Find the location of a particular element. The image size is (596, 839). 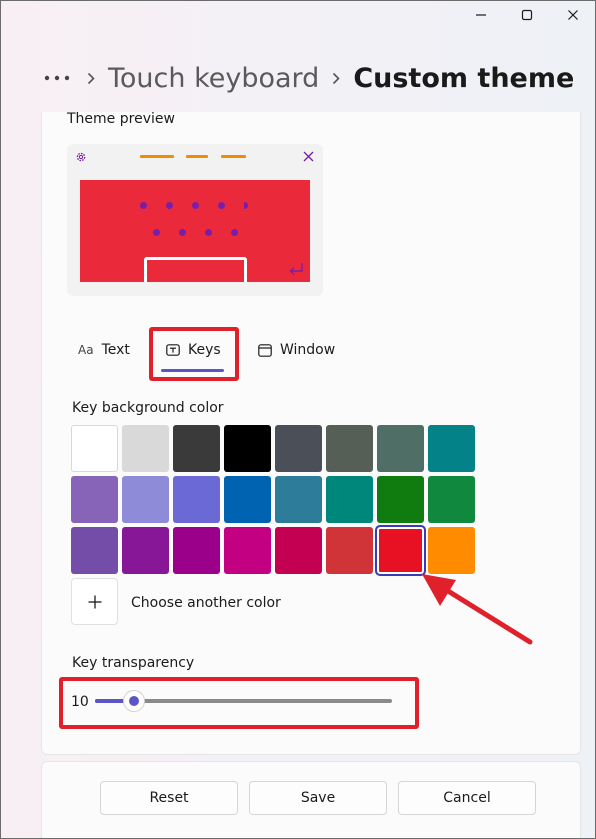

annotation-arrow-icon is located at coordinates (477, 609).